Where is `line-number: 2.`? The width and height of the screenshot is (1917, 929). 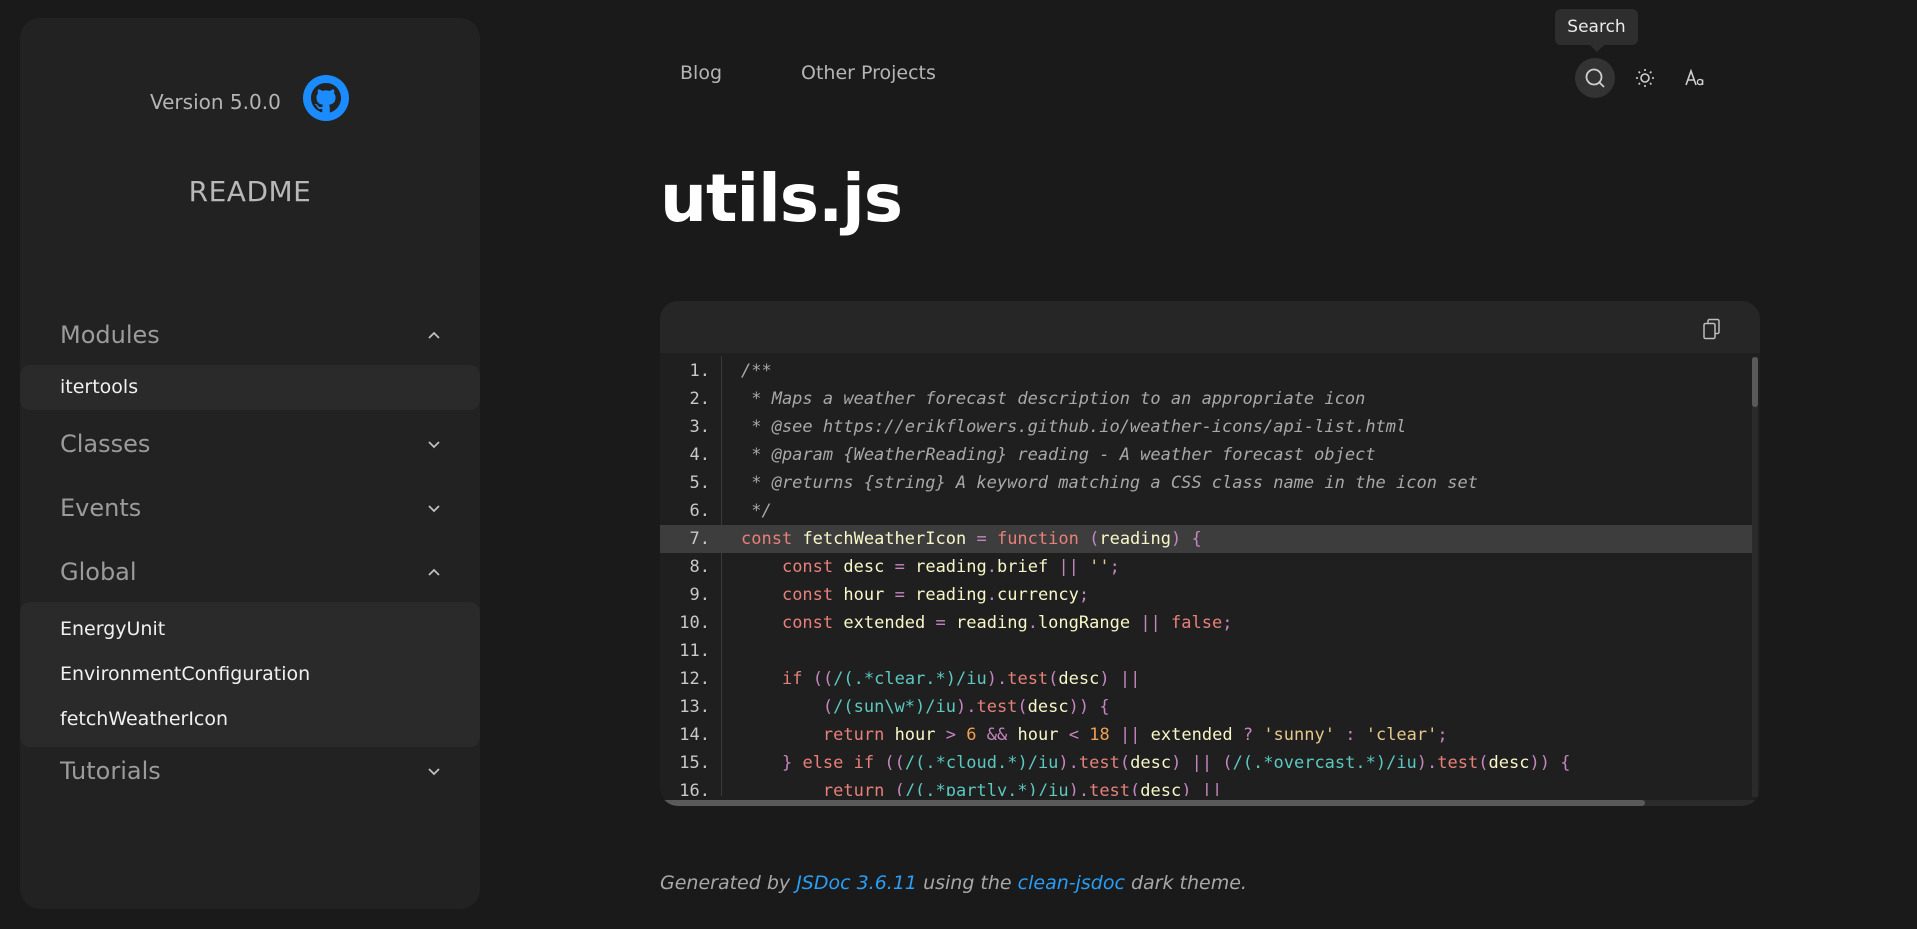
line-number: 2. is located at coordinates (699, 399).